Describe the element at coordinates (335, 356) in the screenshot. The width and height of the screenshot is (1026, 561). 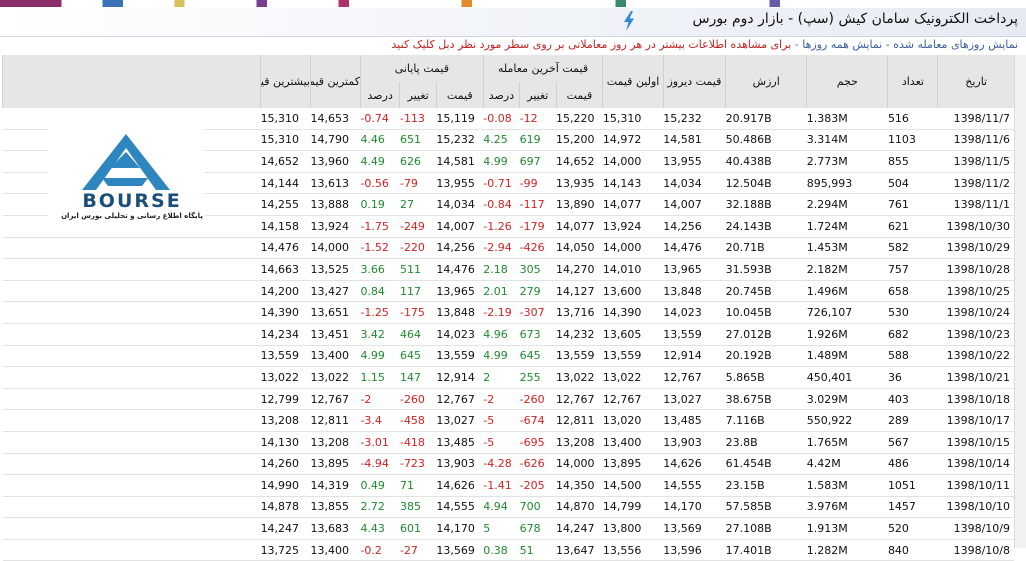
I see `cell-low: 13,400` at that location.